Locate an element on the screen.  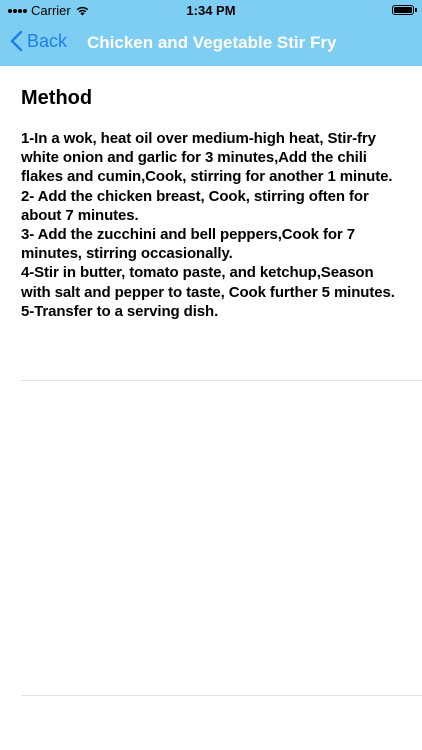
status-bar: Carrier 1:34 PM is located at coordinates (211, 11).